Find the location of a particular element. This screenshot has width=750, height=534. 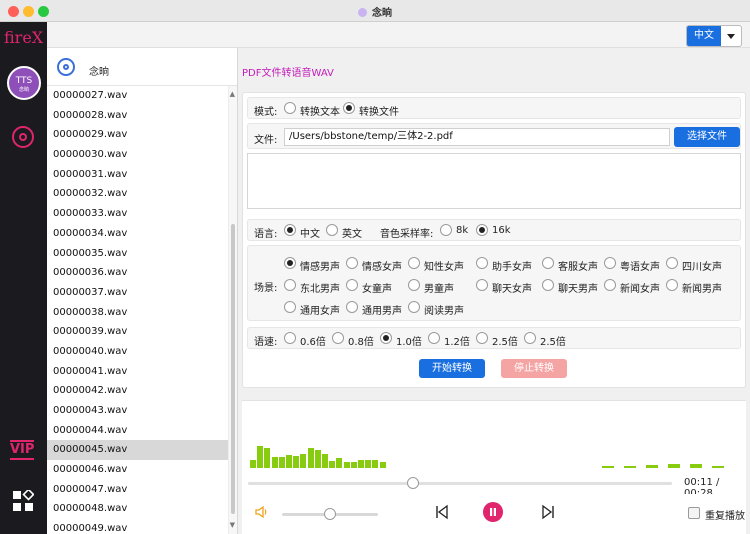

speed-option-label: 0.6倍 is located at coordinates (313, 340).